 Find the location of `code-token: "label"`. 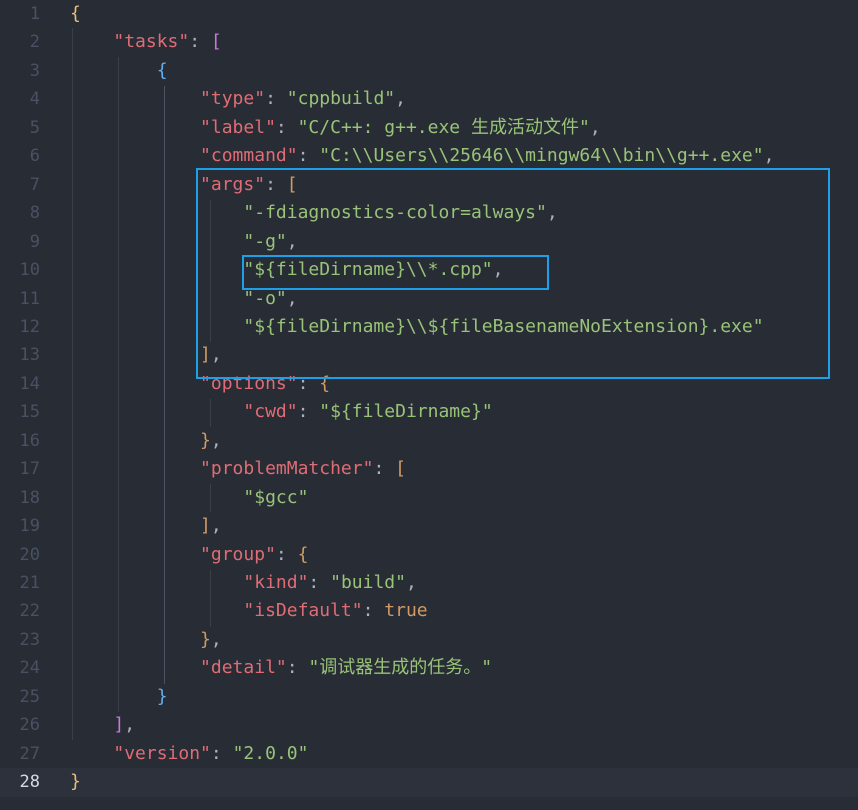

code-token: "label" is located at coordinates (238, 127).